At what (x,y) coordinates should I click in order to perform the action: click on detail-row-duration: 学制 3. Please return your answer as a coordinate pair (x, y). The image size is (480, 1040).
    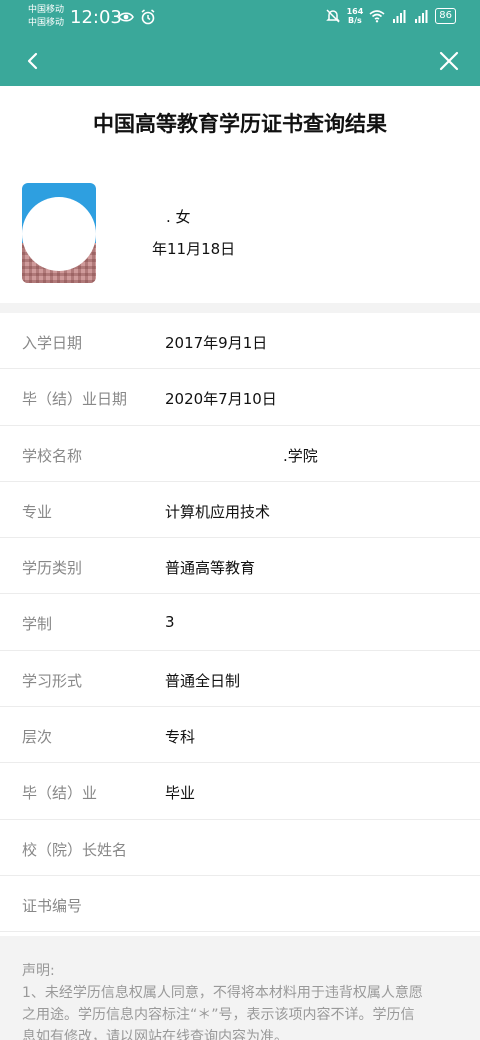
    Looking at the image, I should click on (240, 622).